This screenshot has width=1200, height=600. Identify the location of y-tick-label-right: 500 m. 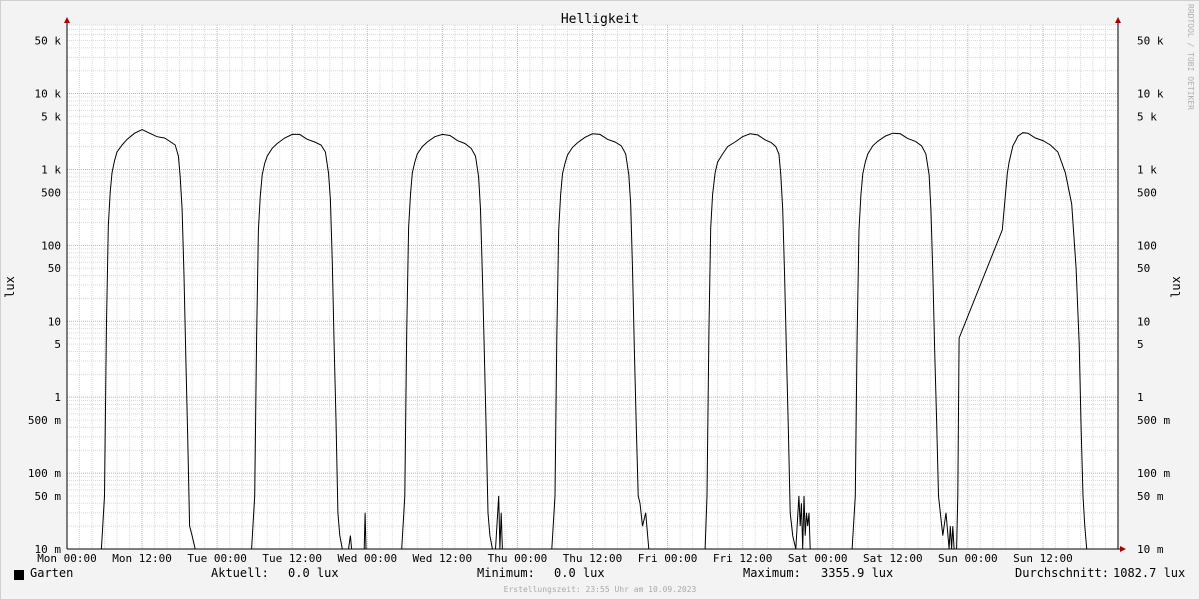
(1153, 420).